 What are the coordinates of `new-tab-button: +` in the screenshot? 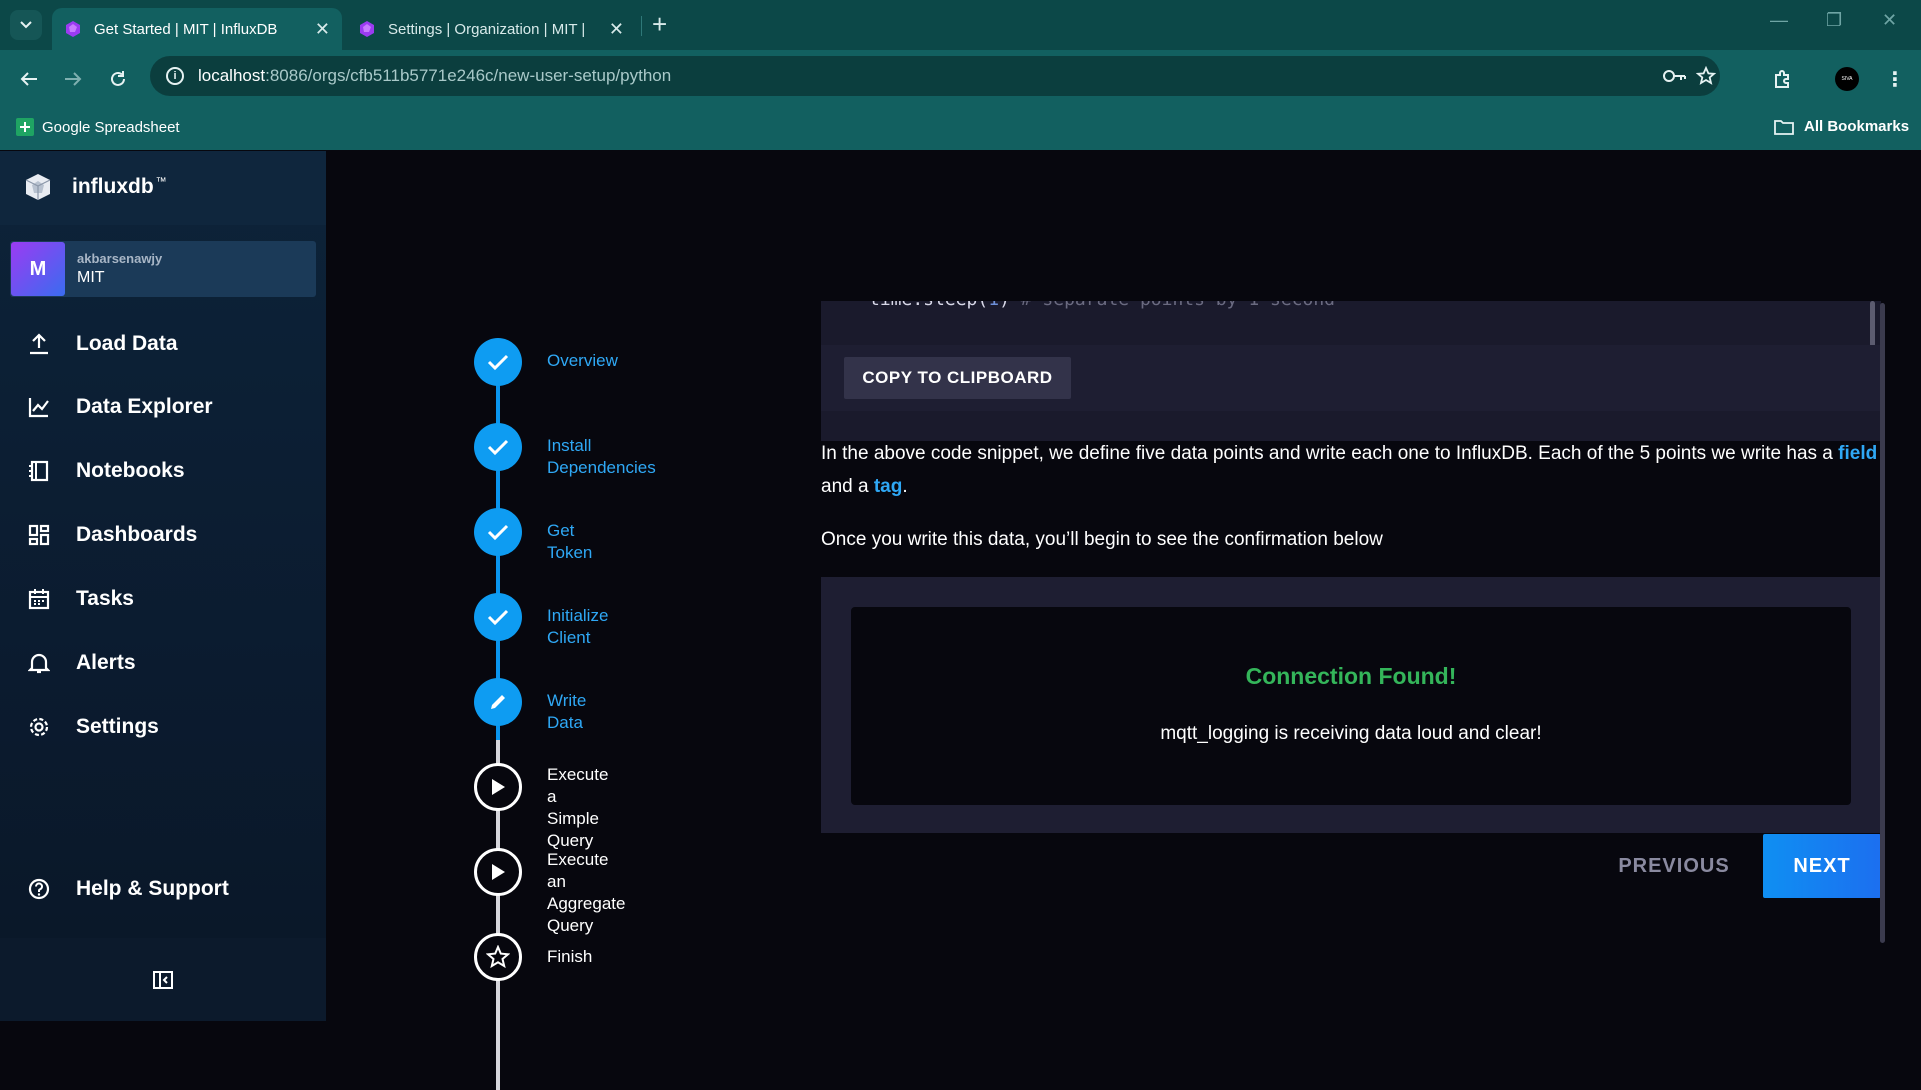 It's located at (659, 24).